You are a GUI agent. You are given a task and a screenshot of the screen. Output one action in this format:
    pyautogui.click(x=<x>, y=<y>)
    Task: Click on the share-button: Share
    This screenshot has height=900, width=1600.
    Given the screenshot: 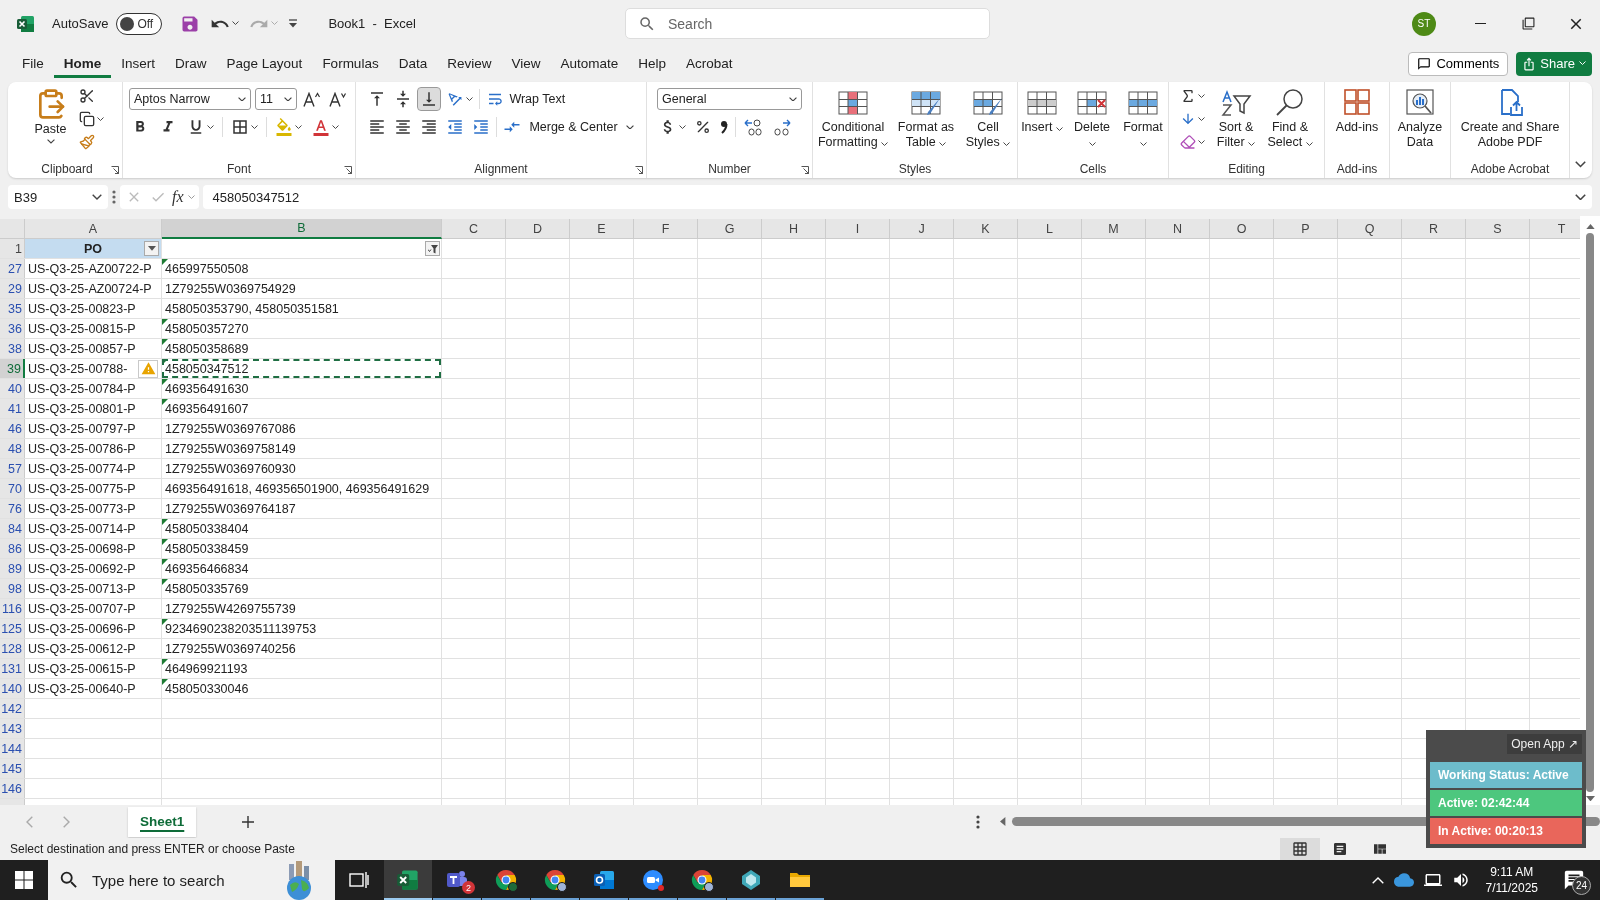 What is the action you would take?
    pyautogui.click(x=1554, y=63)
    